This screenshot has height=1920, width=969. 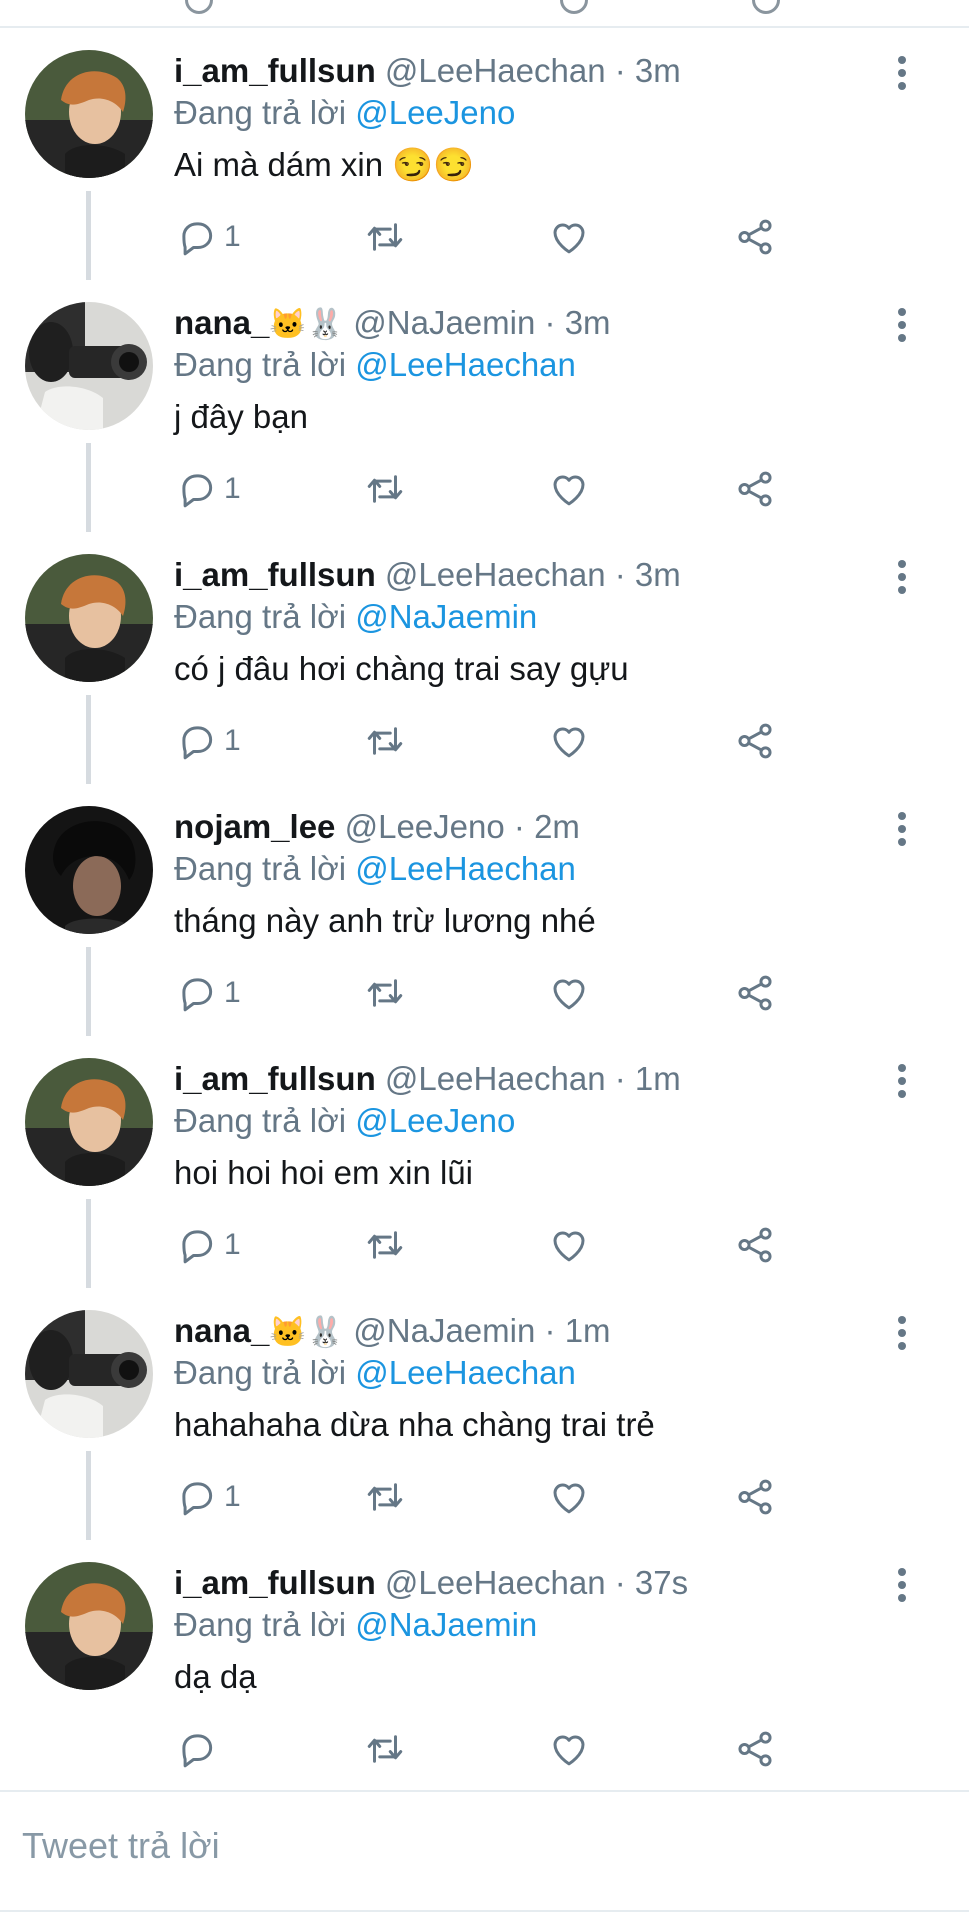 I want to click on reply-button, so click(x=200, y=1749).